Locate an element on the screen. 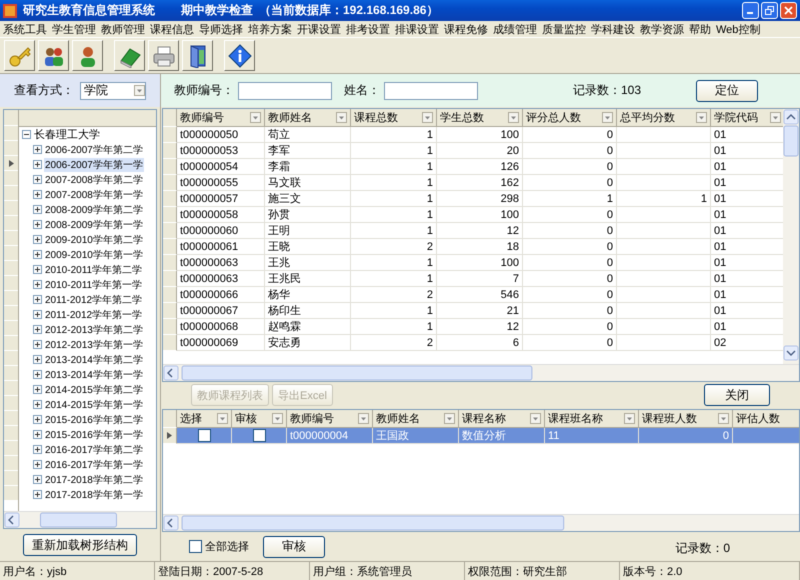 The width and height of the screenshot is (800, 580). tree-node: 2009-2010学年第一学 is located at coordinates (94, 255).